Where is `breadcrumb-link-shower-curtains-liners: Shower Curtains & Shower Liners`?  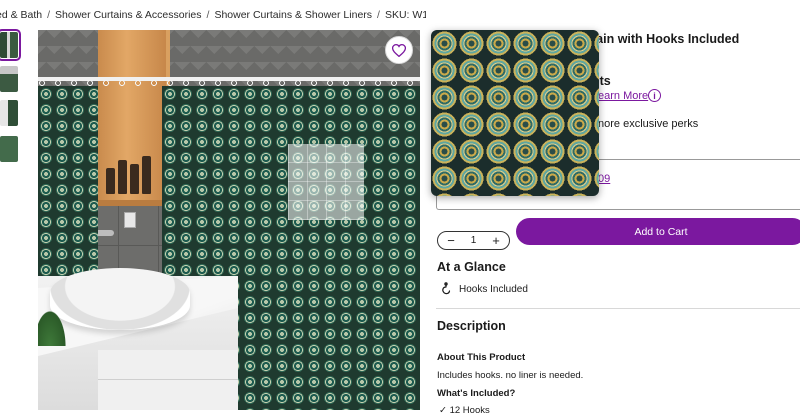 breadcrumb-link-shower-curtains-liners: Shower Curtains & Shower Liners is located at coordinates (293, 15).